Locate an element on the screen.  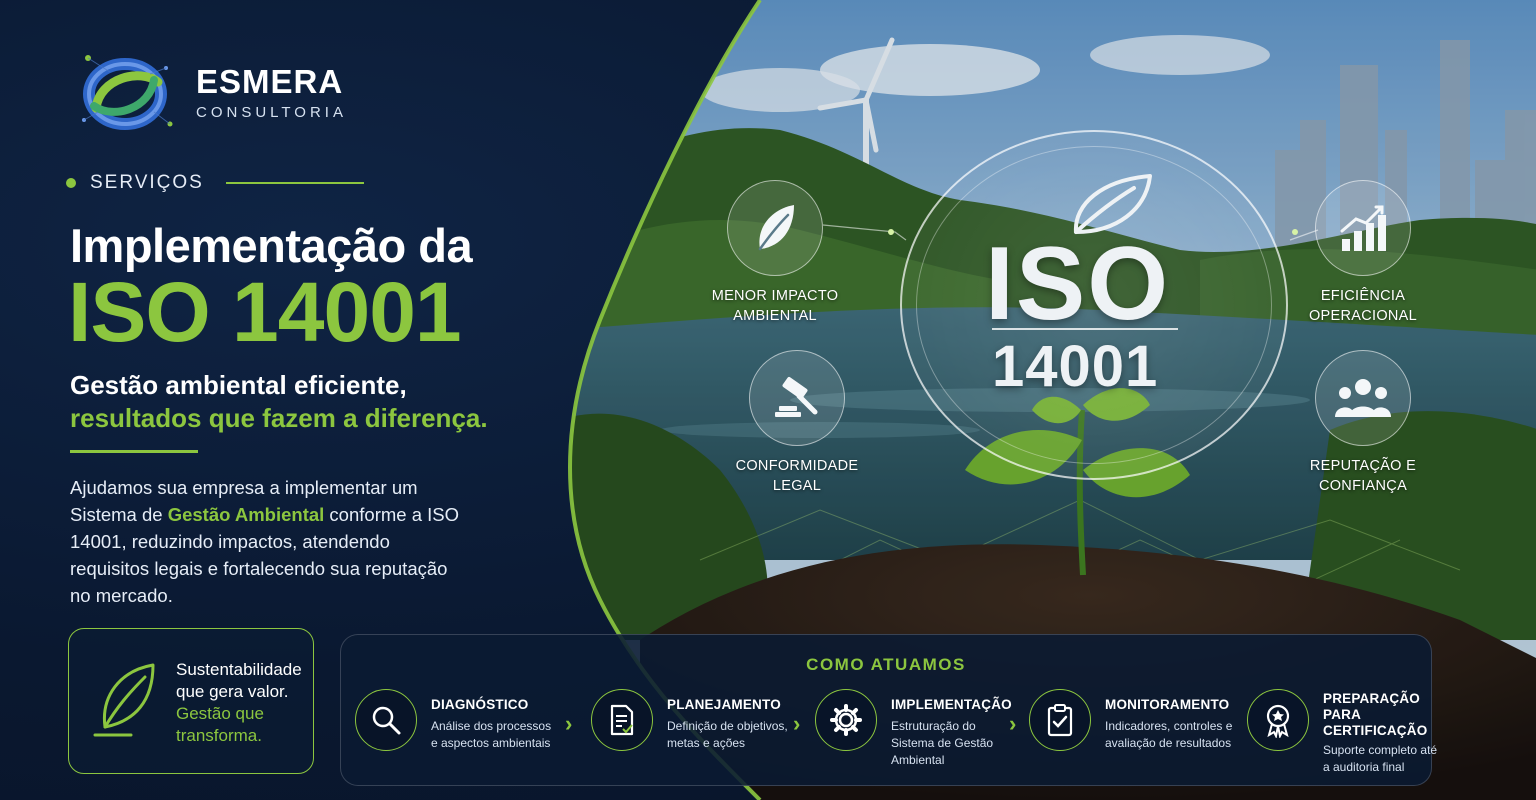
iso-badge-number: 14001 is located at coordinates (1075, 366).